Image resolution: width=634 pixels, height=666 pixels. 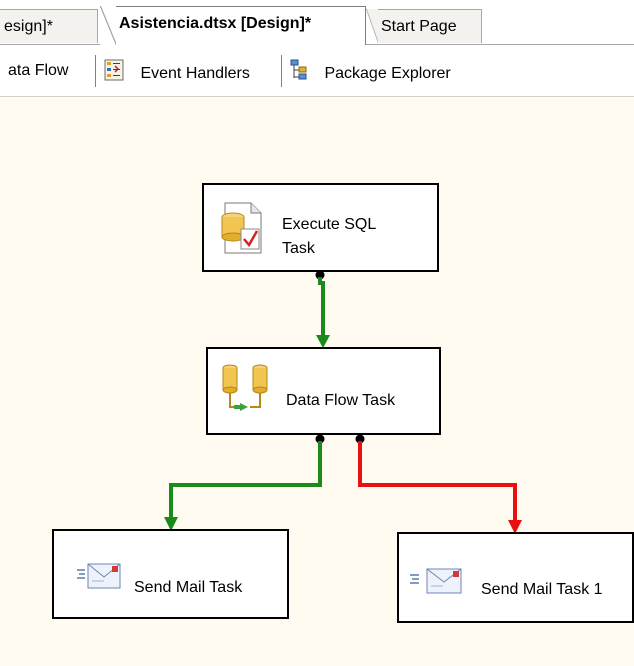 I want to click on designer-tab-bar: ata Flow Event Handlers Package Explorer, so click(x=317, y=71).